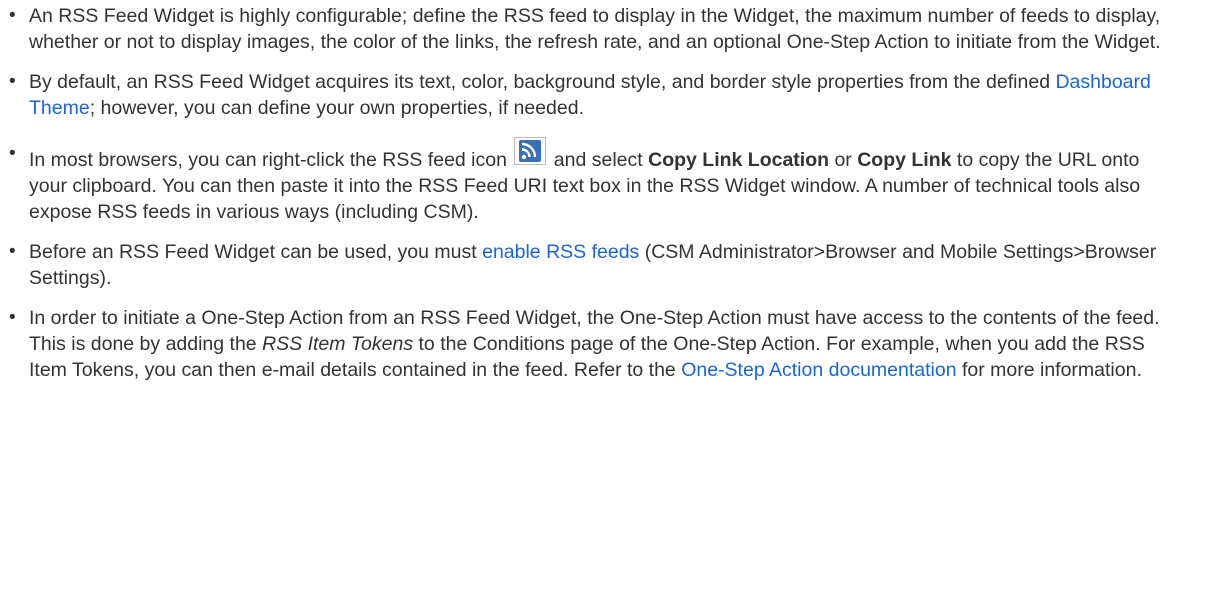 Image resolution: width=1227 pixels, height=600 pixels. What do you see at coordinates (560, 252) in the screenshot?
I see `enable-rss-feeds-link: enable RSS feeds` at bounding box center [560, 252].